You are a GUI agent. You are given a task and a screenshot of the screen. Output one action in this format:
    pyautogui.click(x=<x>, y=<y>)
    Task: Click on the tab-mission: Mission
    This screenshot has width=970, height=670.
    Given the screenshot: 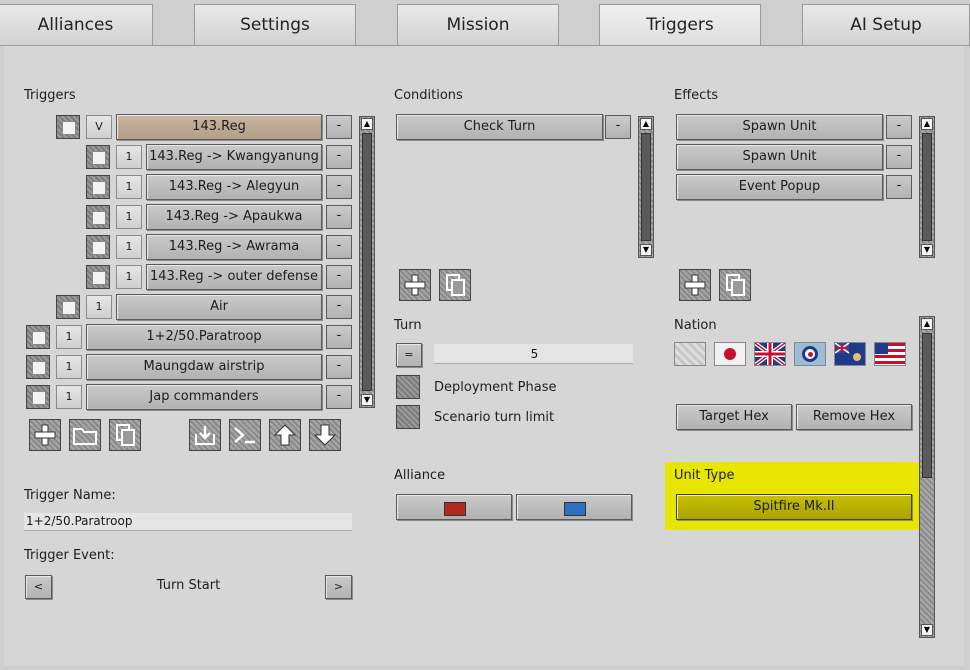 What is the action you would take?
    pyautogui.click(x=478, y=24)
    